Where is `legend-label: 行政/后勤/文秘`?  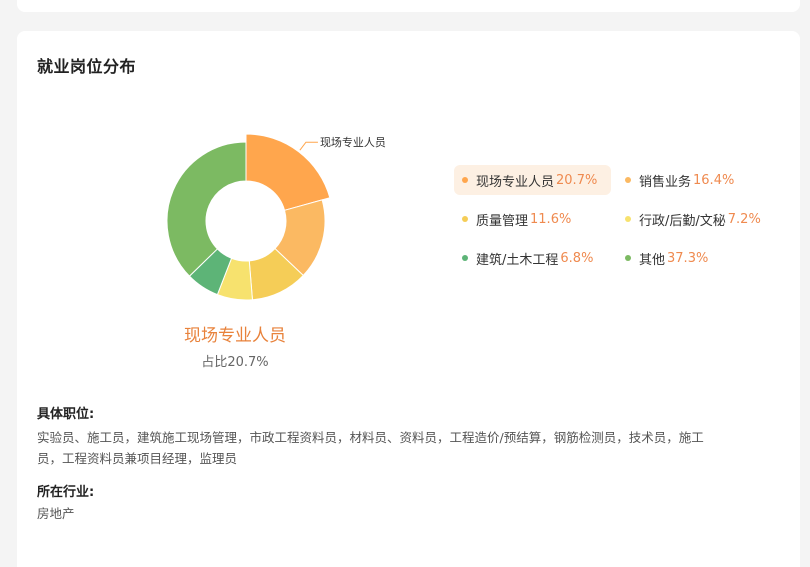 legend-label: 行政/后勤/文秘 is located at coordinates (682, 221).